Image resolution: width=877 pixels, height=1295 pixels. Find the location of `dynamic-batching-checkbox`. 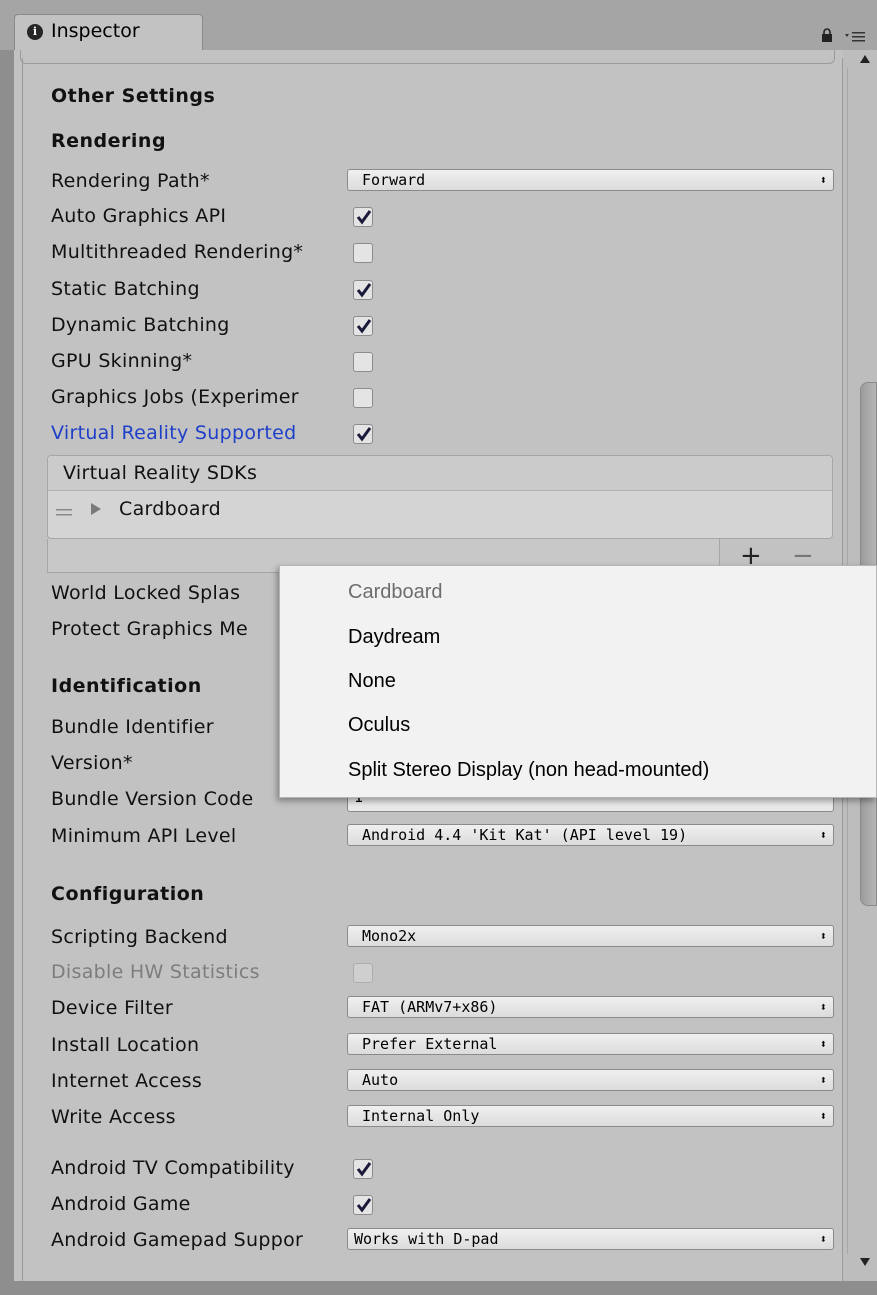

dynamic-batching-checkbox is located at coordinates (363, 326).